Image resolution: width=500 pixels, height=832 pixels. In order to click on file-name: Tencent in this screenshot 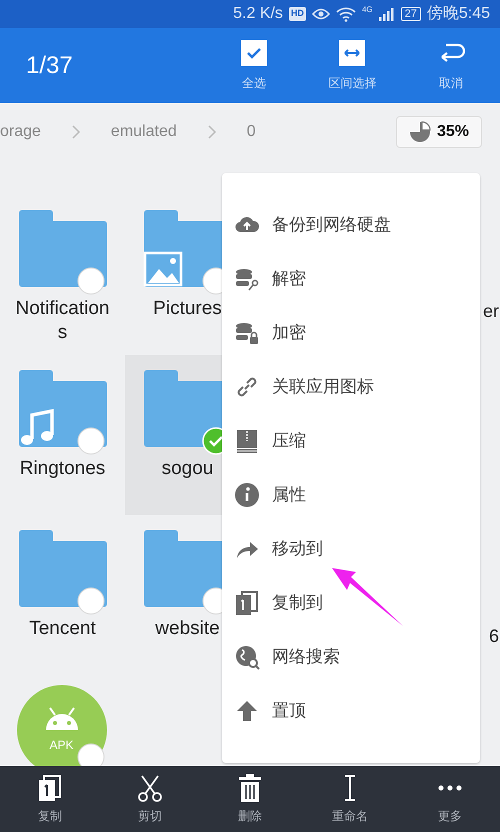, I will do `click(62, 629)`.